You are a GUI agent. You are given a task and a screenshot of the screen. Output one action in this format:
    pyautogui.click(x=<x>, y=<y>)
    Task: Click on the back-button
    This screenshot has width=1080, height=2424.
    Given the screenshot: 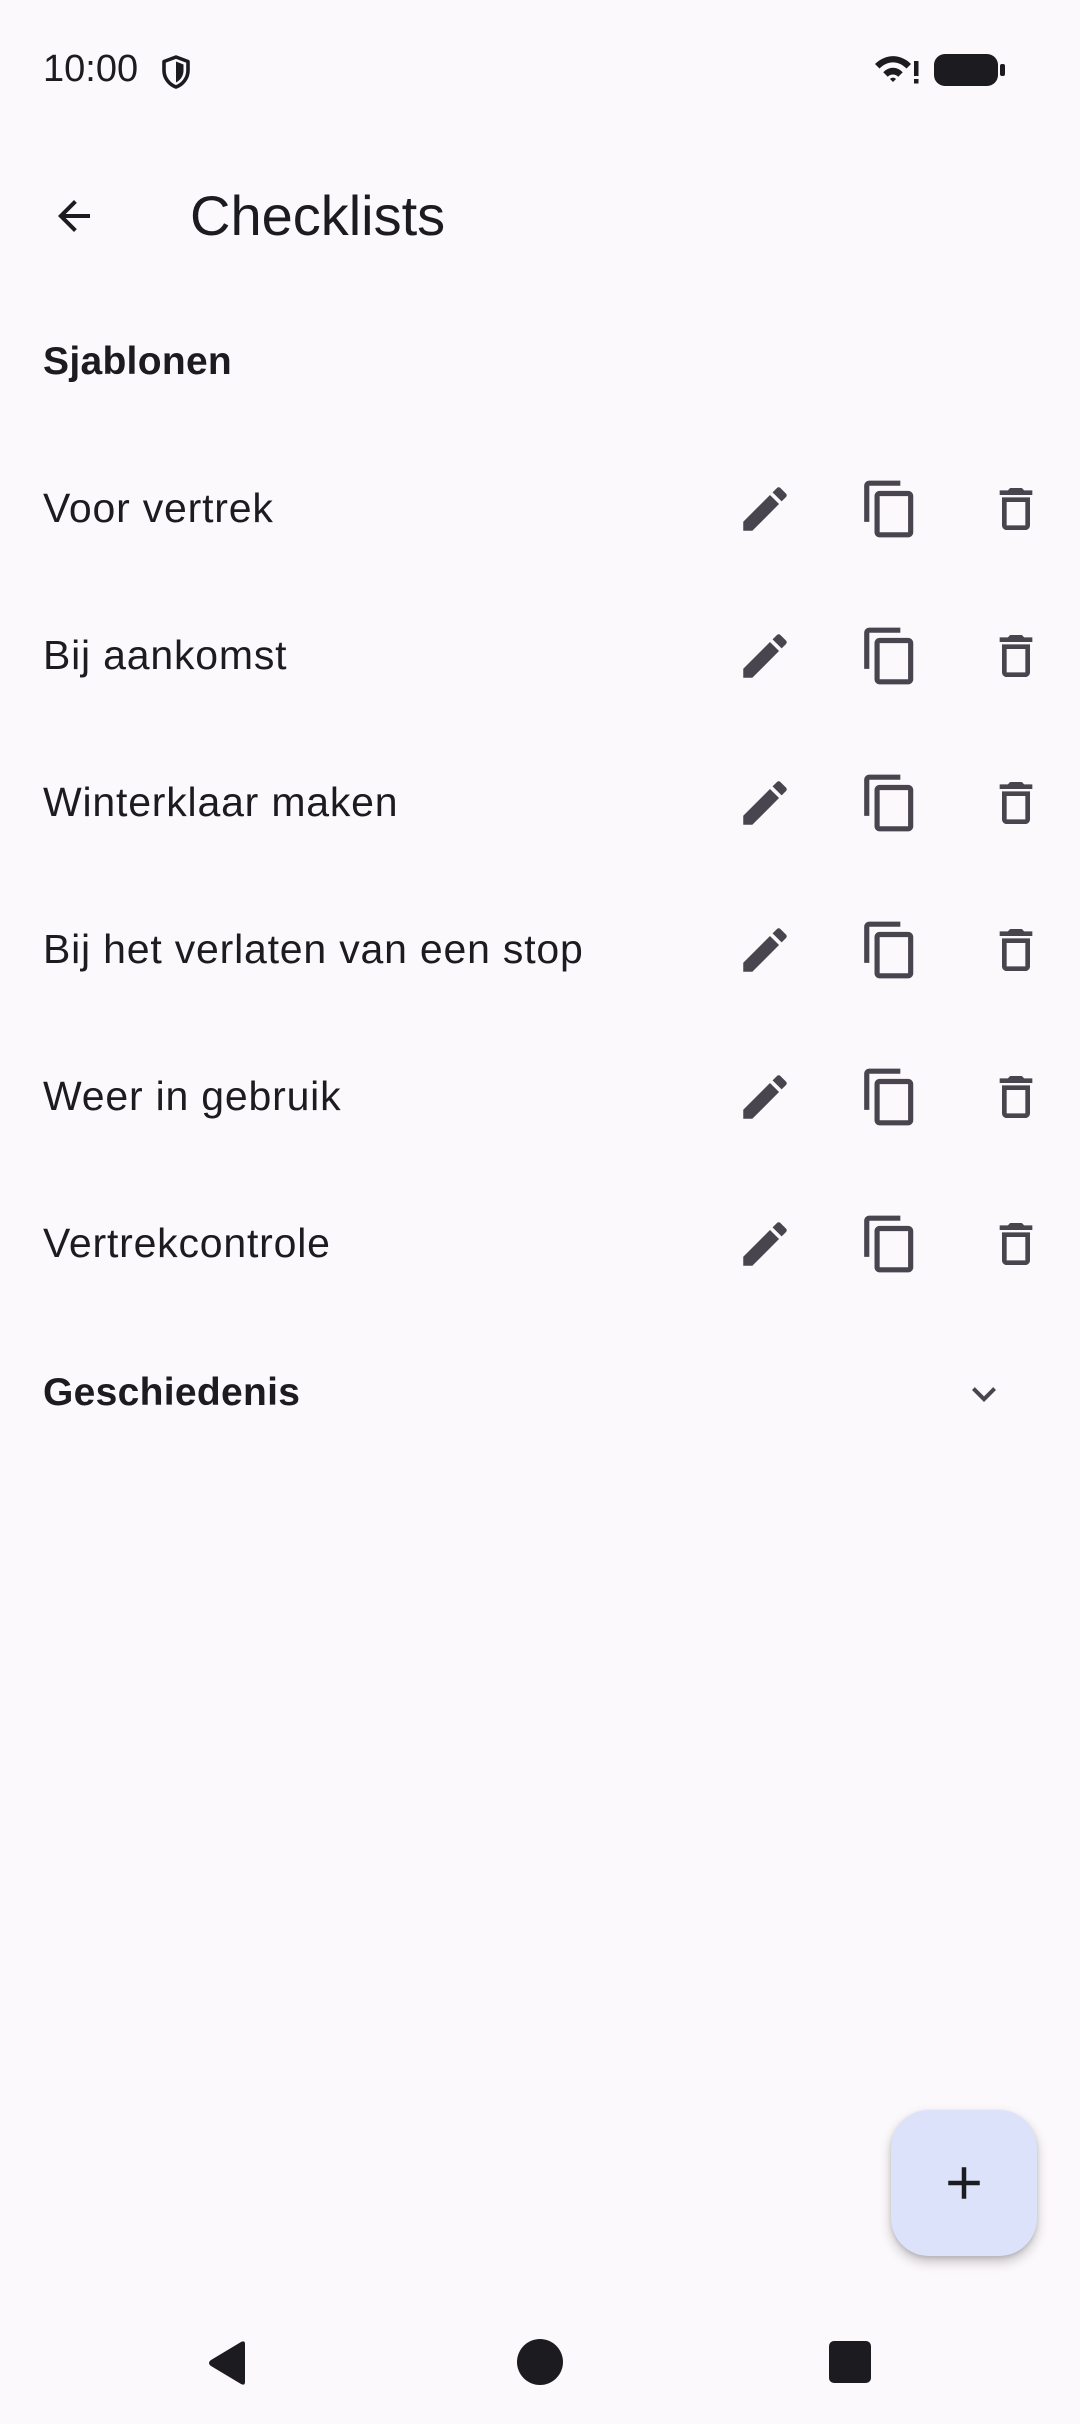 What is the action you would take?
    pyautogui.click(x=74, y=216)
    